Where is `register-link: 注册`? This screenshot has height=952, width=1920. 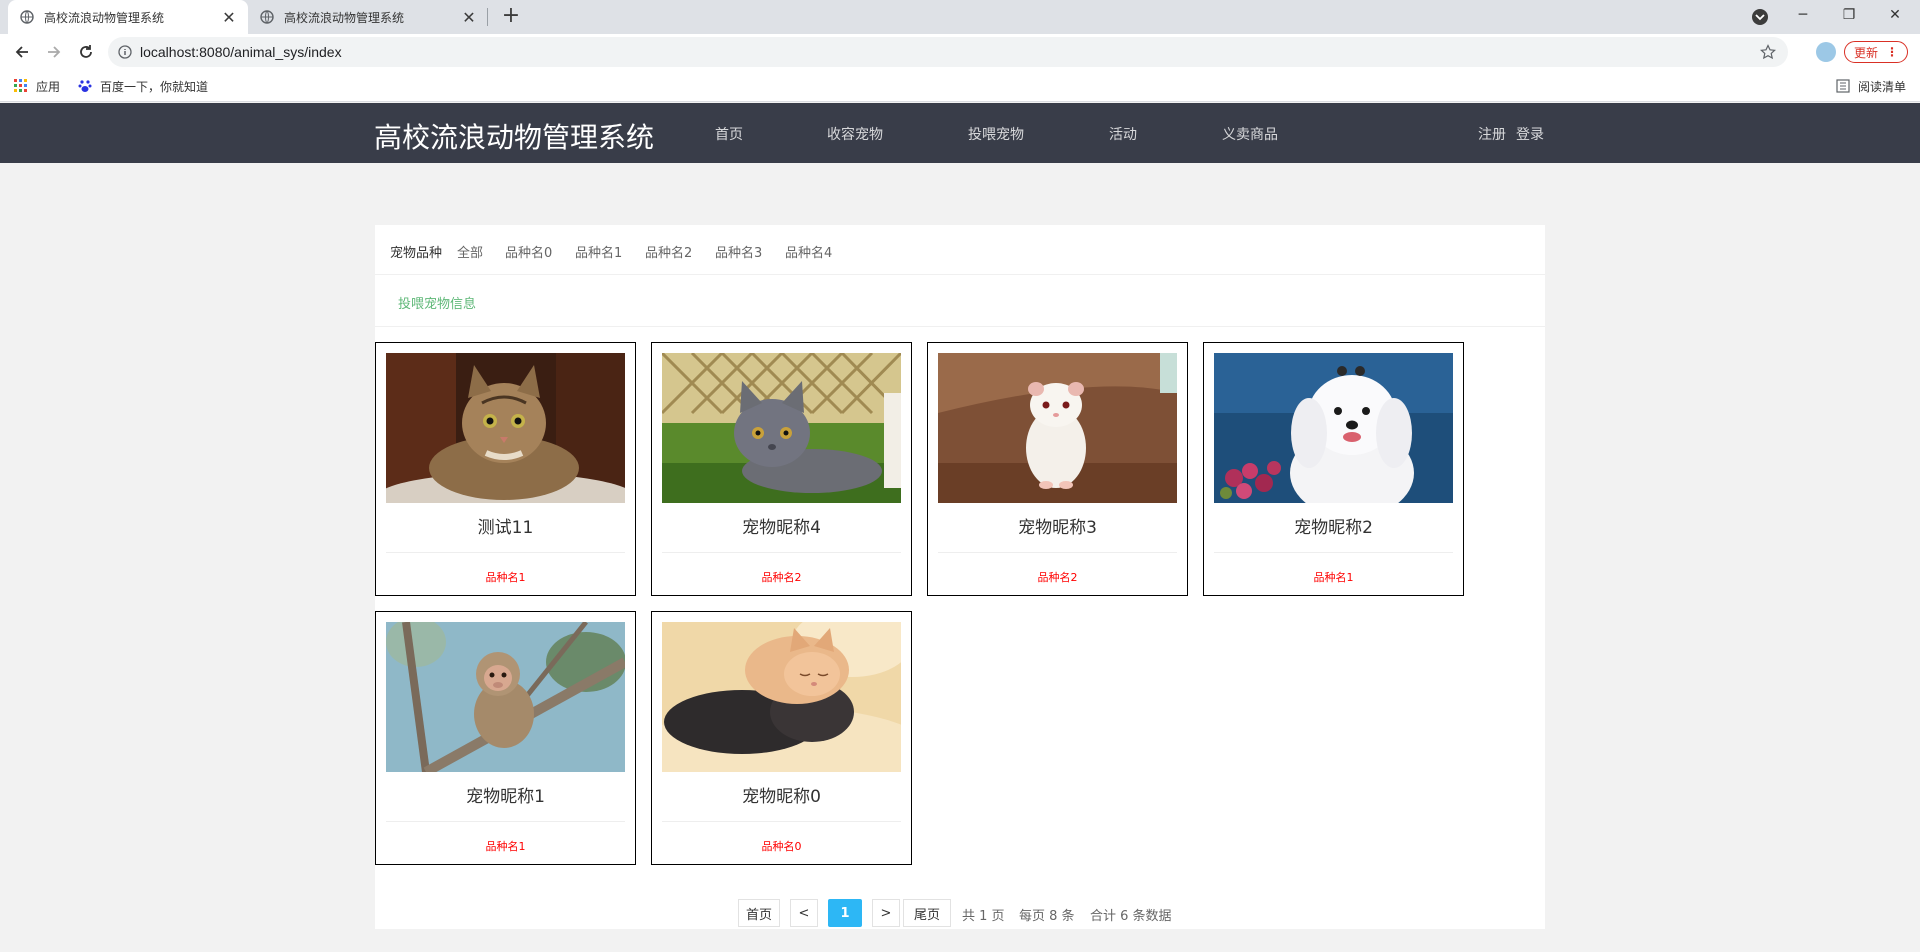 register-link: 注册 is located at coordinates (1492, 134).